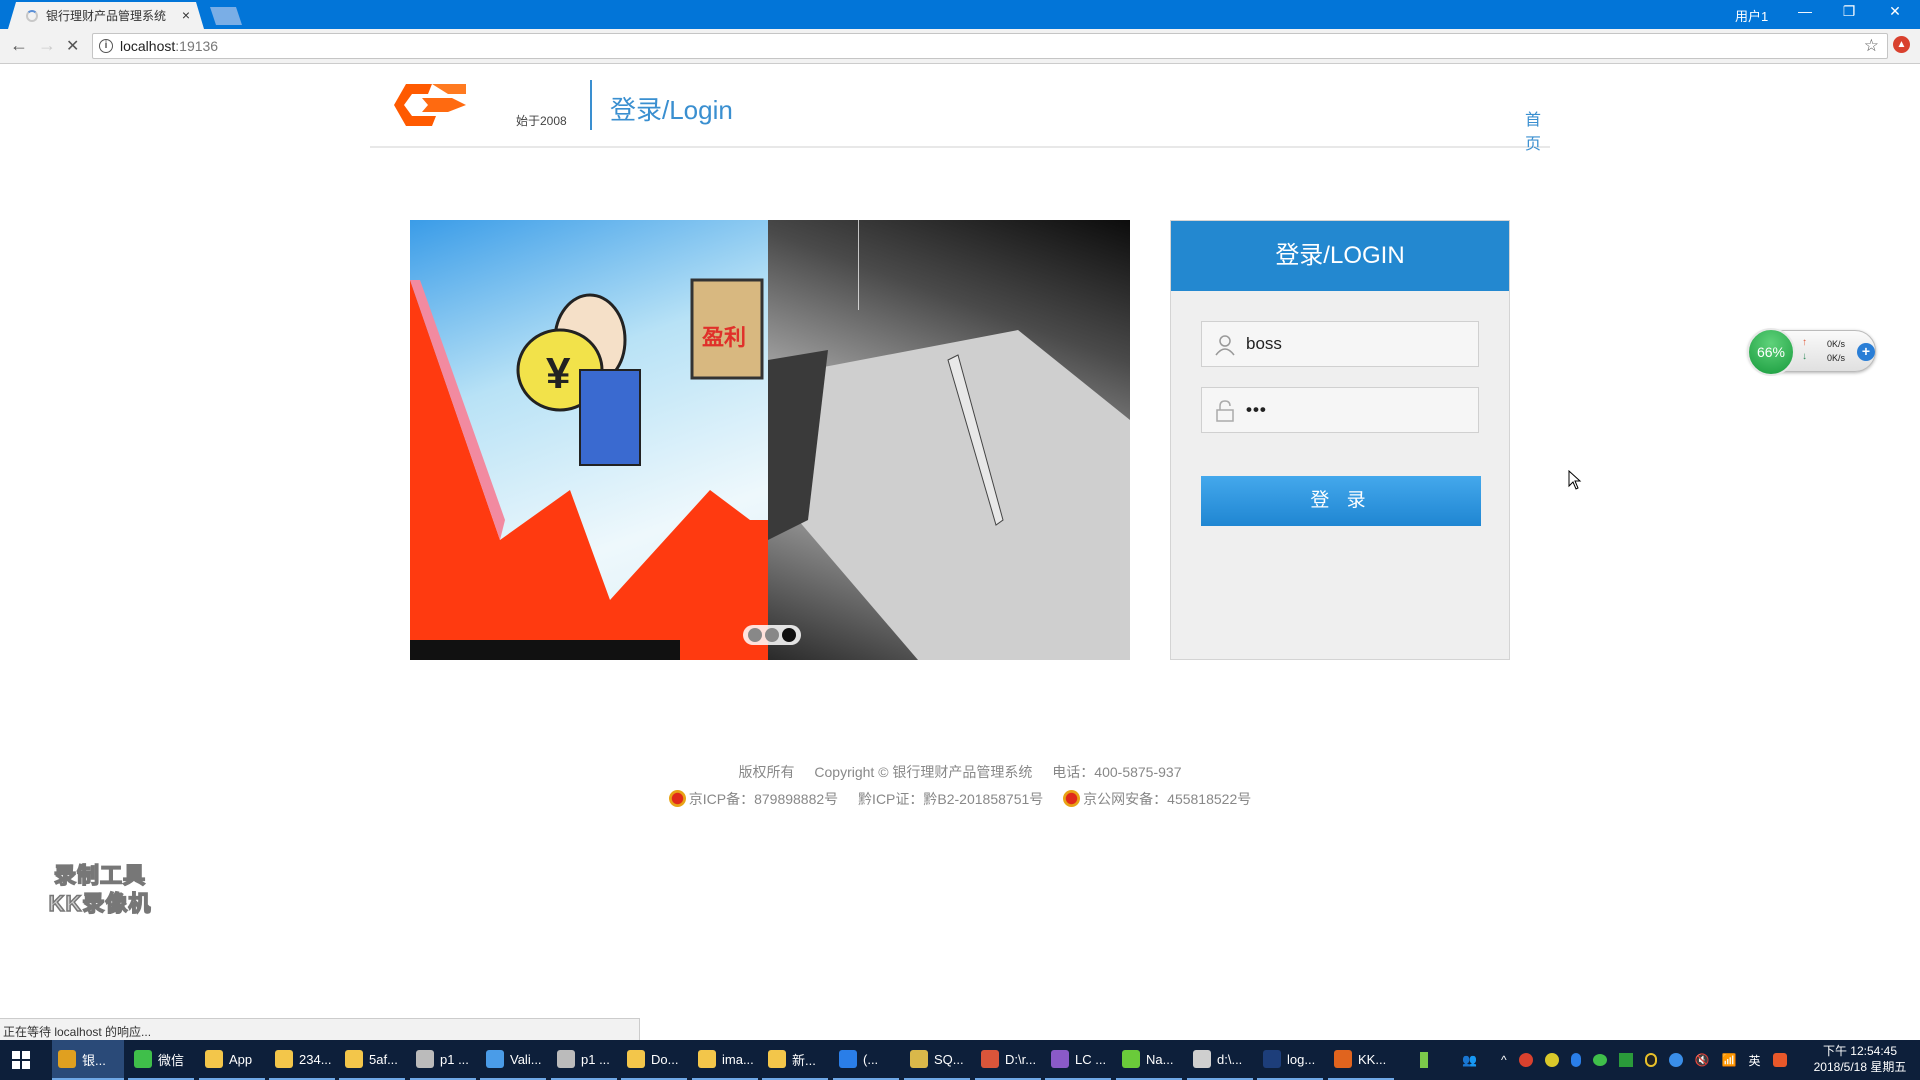  I want to click on restore-button: ❐, so click(1849, 11).